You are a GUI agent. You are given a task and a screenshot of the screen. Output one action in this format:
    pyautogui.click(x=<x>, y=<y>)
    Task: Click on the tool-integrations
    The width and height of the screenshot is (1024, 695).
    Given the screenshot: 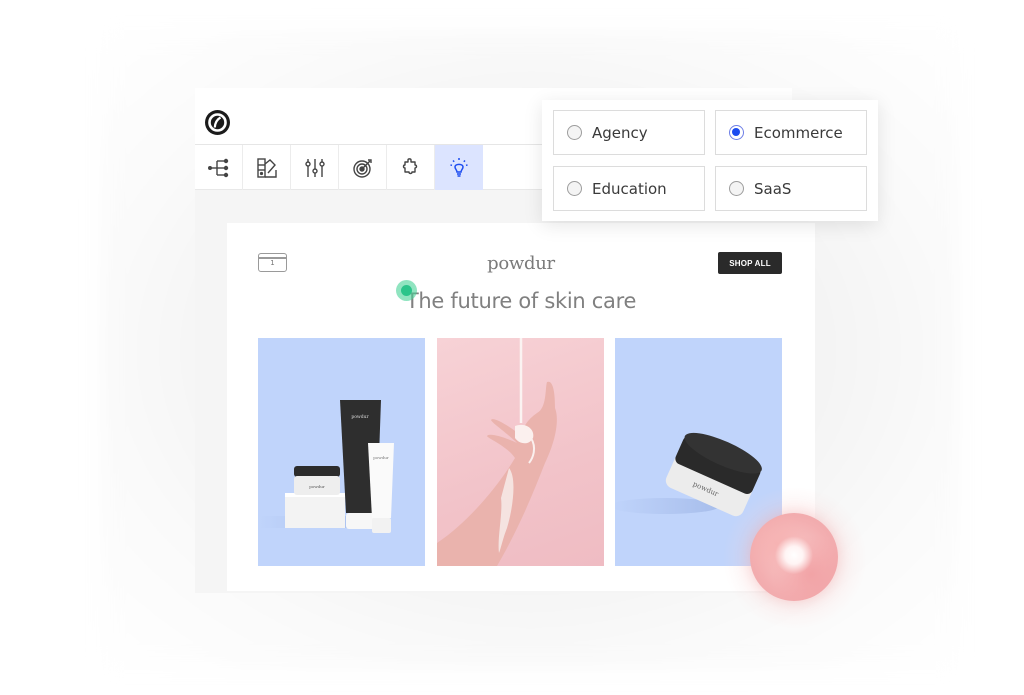 What is the action you would take?
    pyautogui.click(x=411, y=167)
    